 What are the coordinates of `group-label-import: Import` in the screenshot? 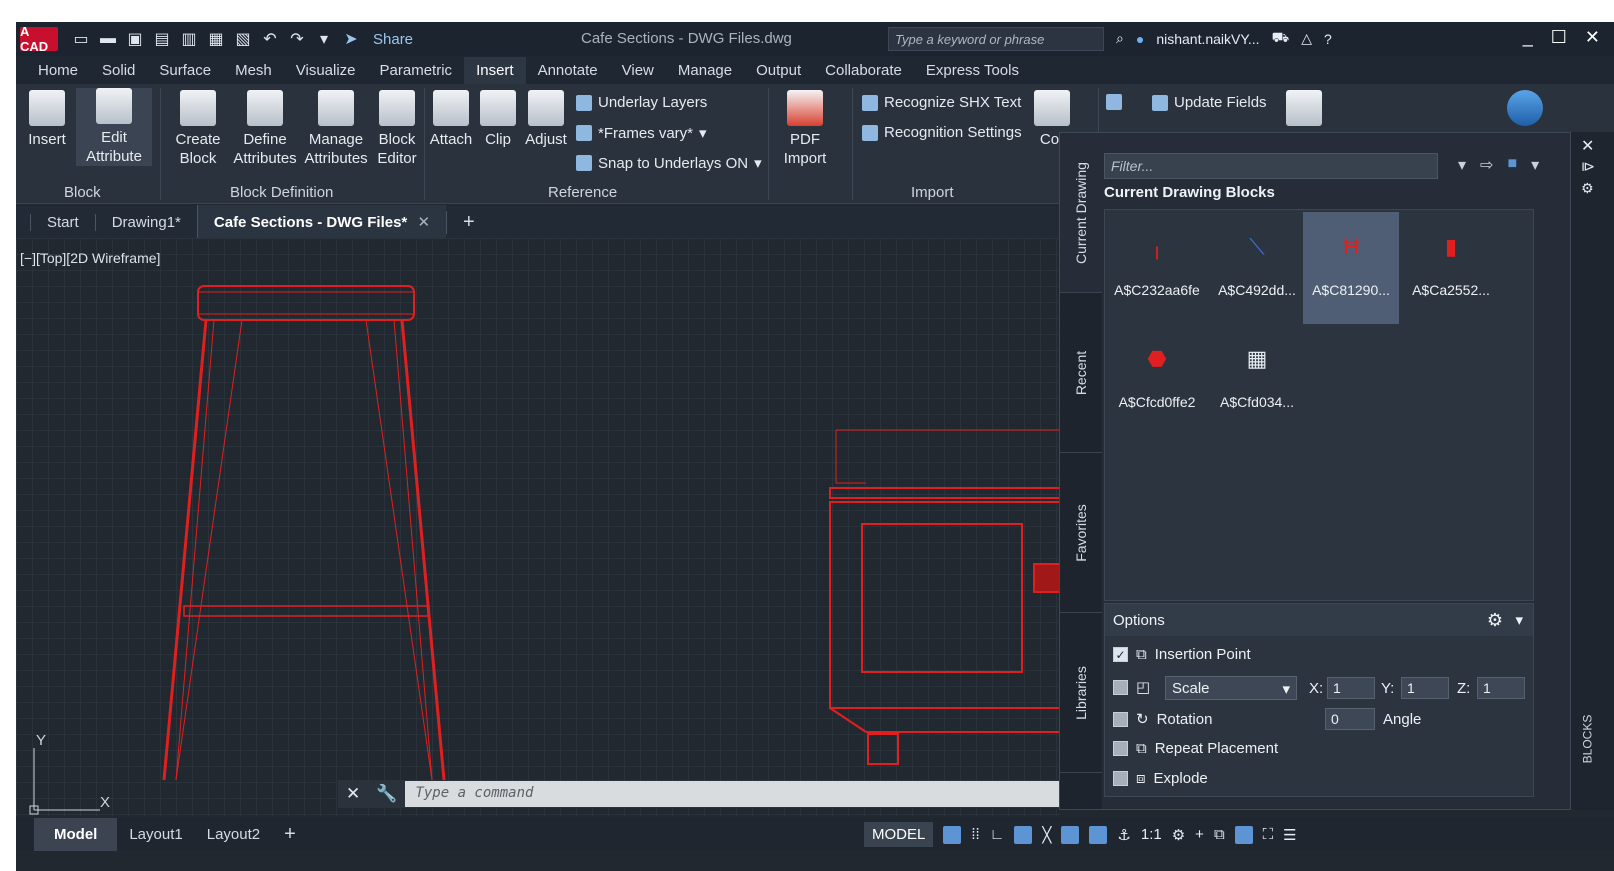 It's located at (932, 192).